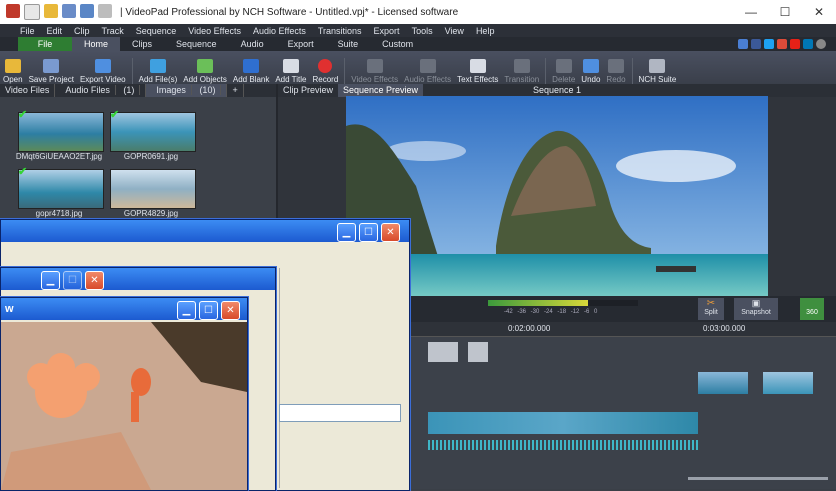 The width and height of the screenshot is (836, 491). What do you see at coordinates (51, 68) in the screenshot?
I see `save-project-button: Save Project` at bounding box center [51, 68].